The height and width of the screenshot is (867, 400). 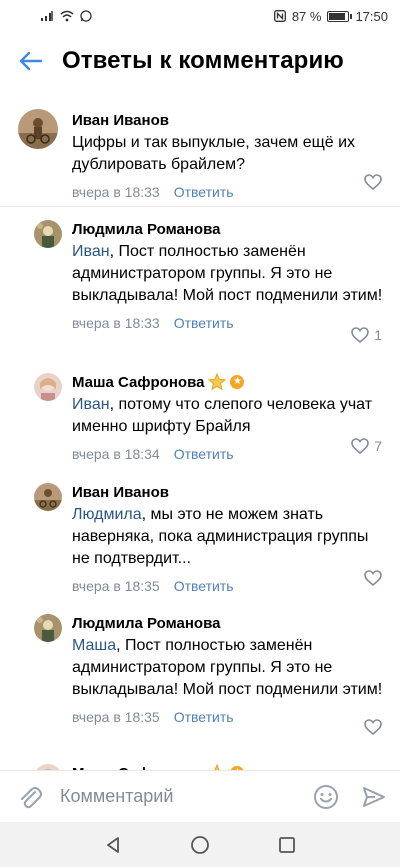 I want to click on comment-composer, so click(x=200, y=796).